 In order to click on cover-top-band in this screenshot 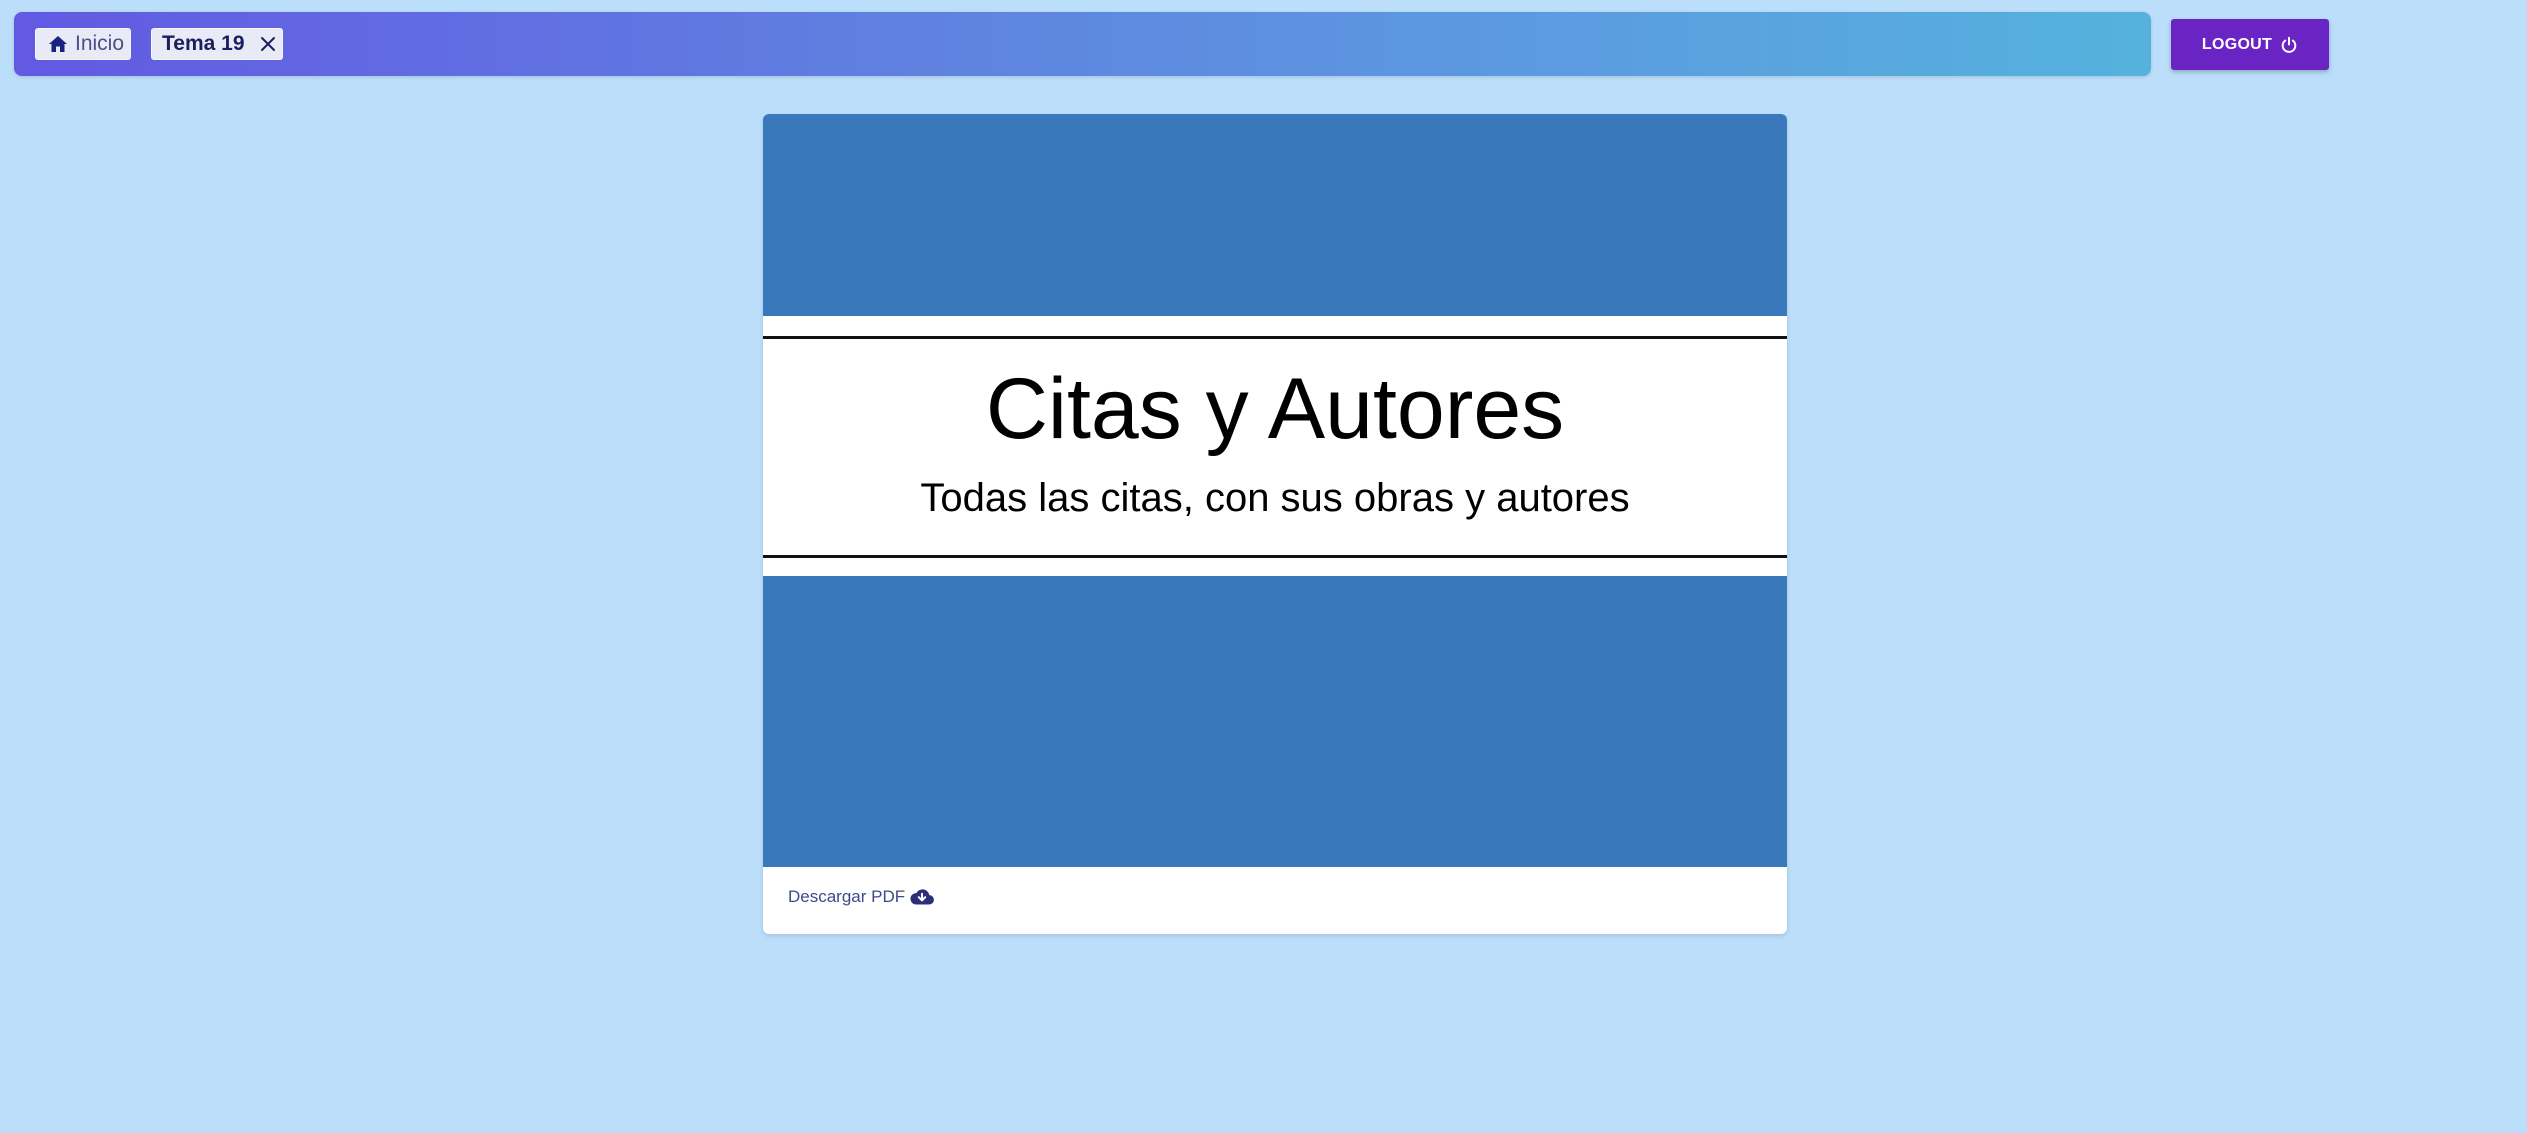, I will do `click(1275, 215)`.